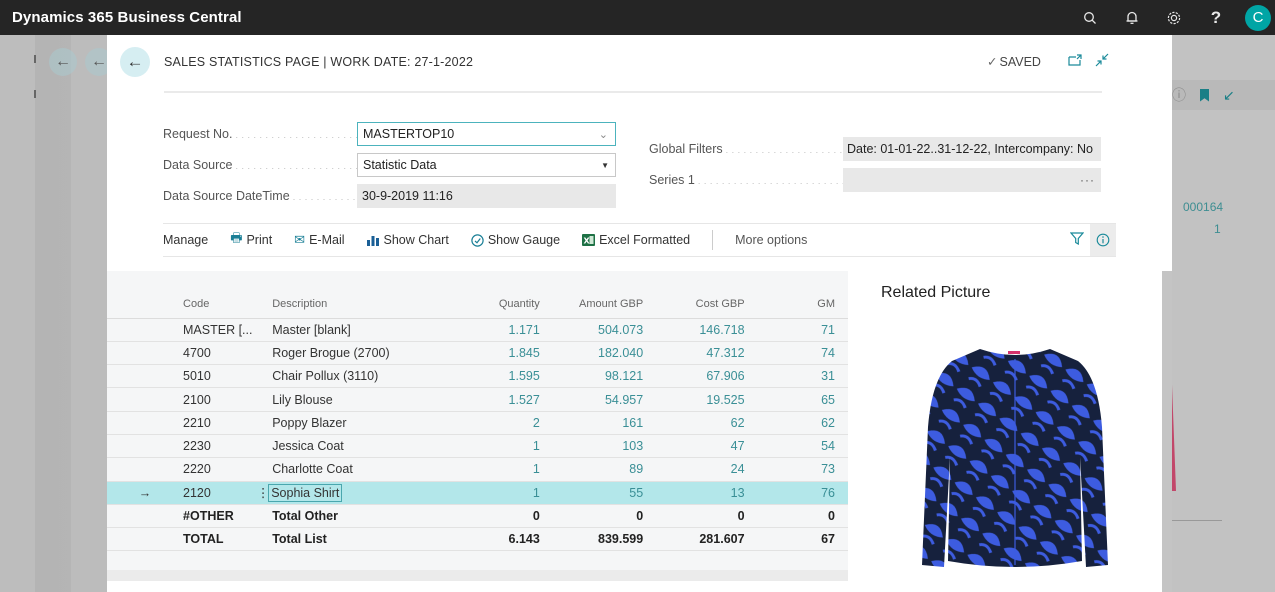 Image resolution: width=1275 pixels, height=592 pixels. What do you see at coordinates (796, 539) in the screenshot?
I see `cell-gm: 67` at bounding box center [796, 539].